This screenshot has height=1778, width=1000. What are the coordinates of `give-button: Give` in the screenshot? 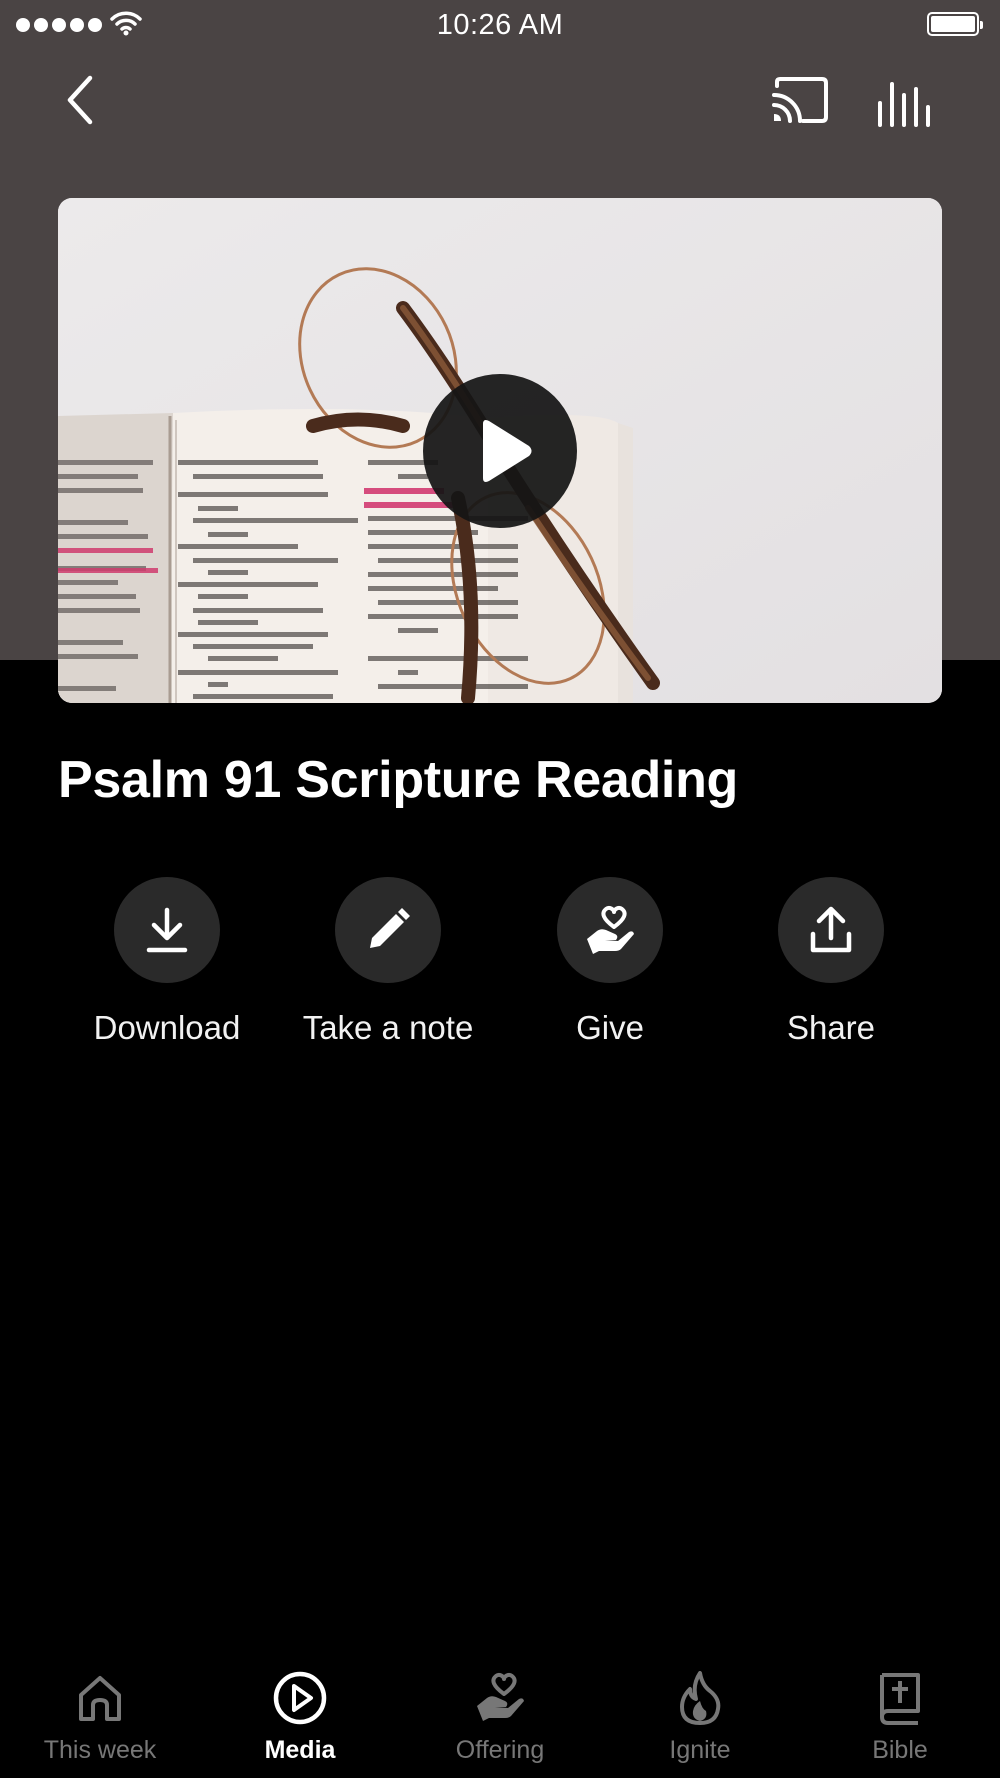 It's located at (610, 962).